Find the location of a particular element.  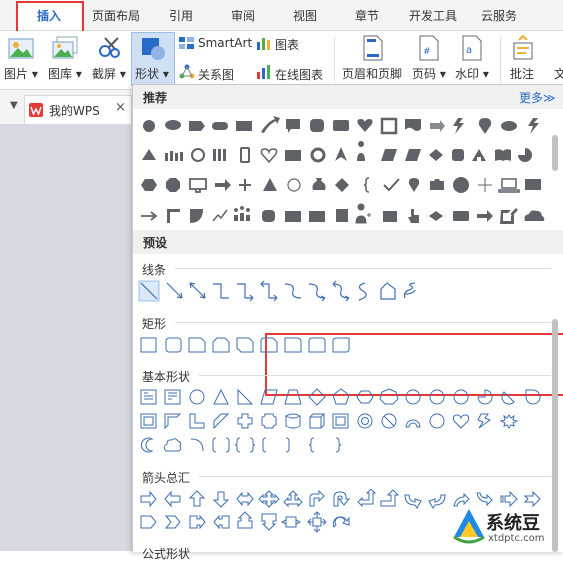

shape-rounded-bar is located at coordinates (220, 126).